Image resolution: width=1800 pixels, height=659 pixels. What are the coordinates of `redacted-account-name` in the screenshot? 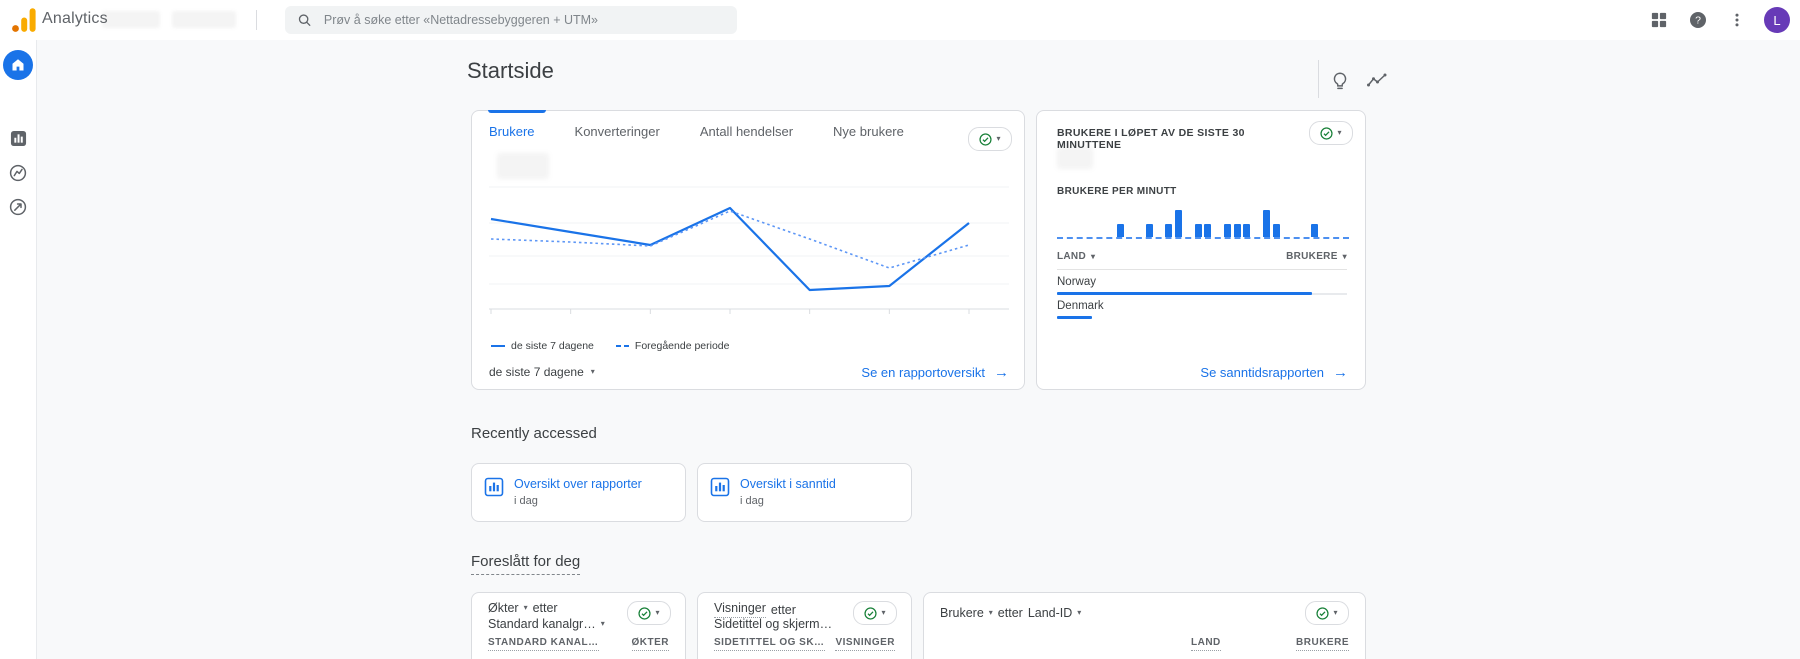 It's located at (131, 19).